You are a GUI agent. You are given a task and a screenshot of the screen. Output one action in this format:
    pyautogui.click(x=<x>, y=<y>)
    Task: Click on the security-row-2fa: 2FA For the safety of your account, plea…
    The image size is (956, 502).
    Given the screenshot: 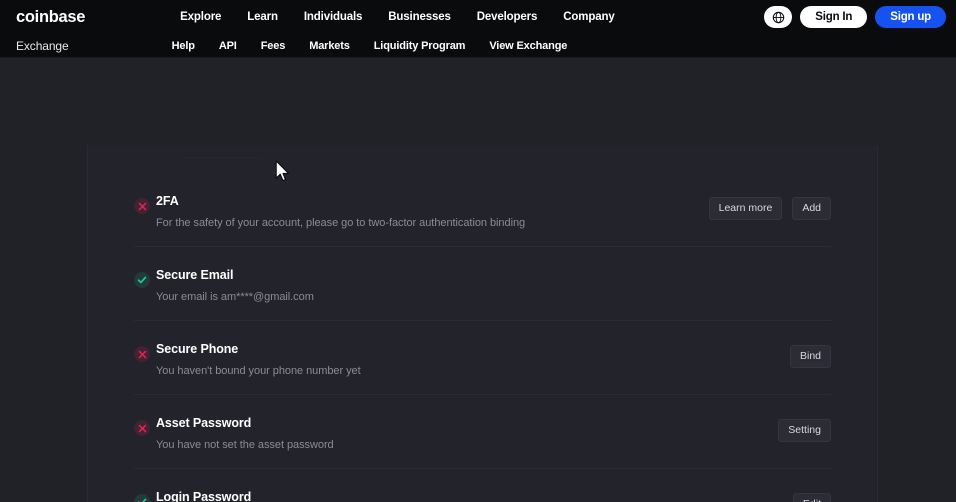 What is the action you would take?
    pyautogui.click(x=482, y=210)
    